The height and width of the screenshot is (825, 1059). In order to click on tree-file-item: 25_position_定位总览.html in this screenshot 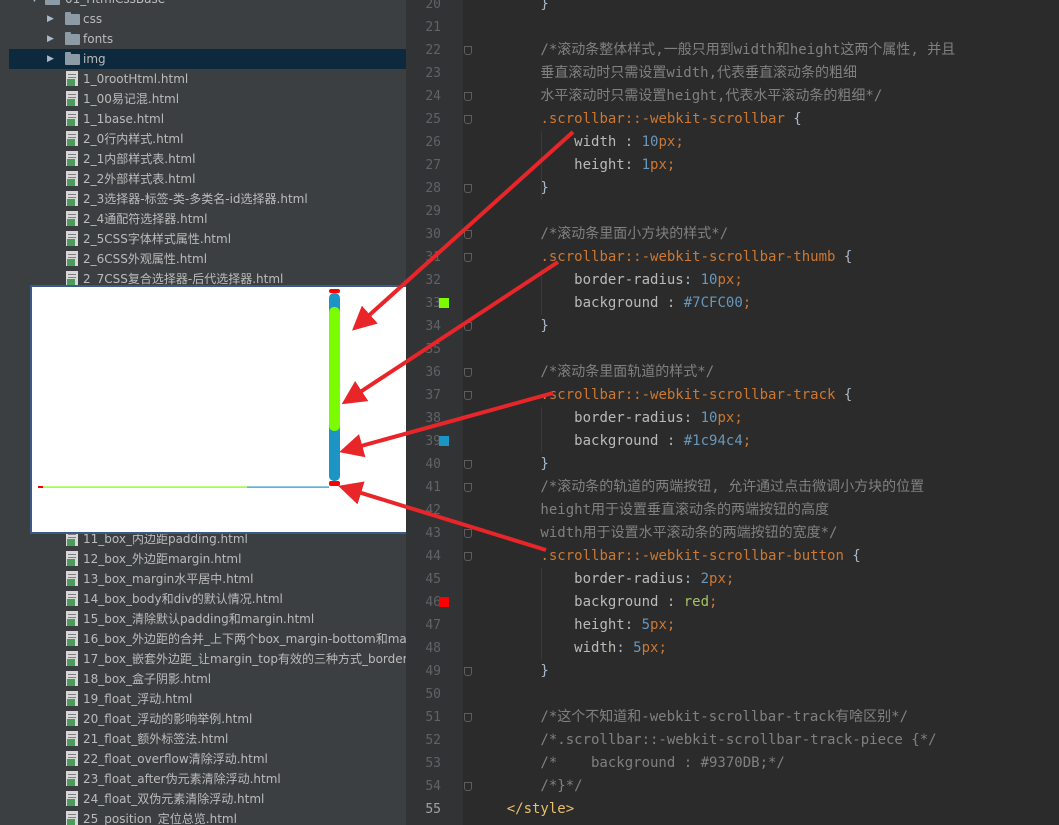, I will do `click(207, 817)`.